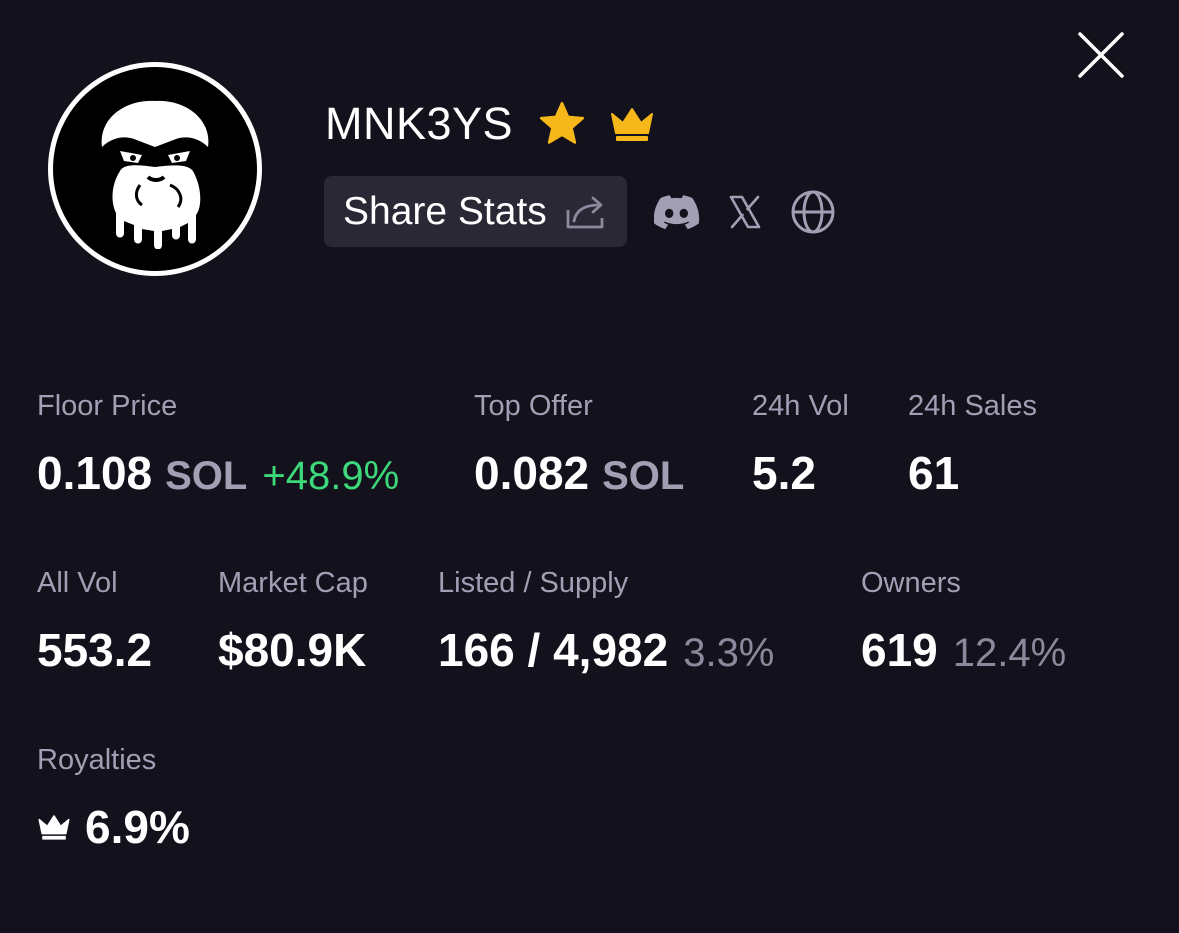 This screenshot has height=933, width=1179. Describe the element at coordinates (911, 583) in the screenshot. I see `stat-label: Owners` at that location.